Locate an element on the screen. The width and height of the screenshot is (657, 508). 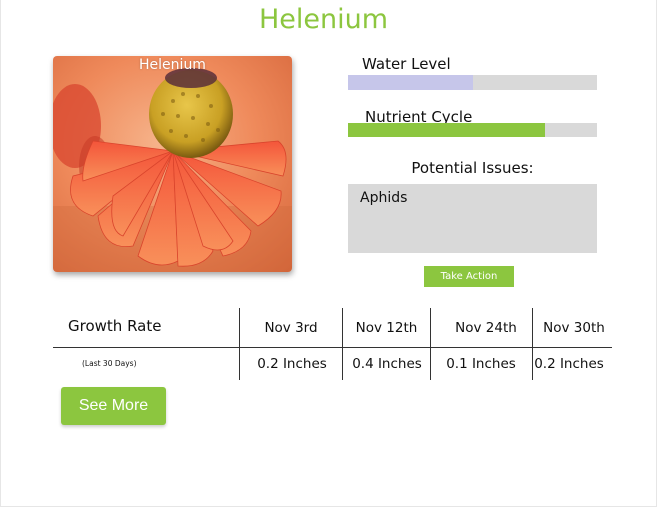
growth-rate-label: Growth Rate is located at coordinates (115, 326).